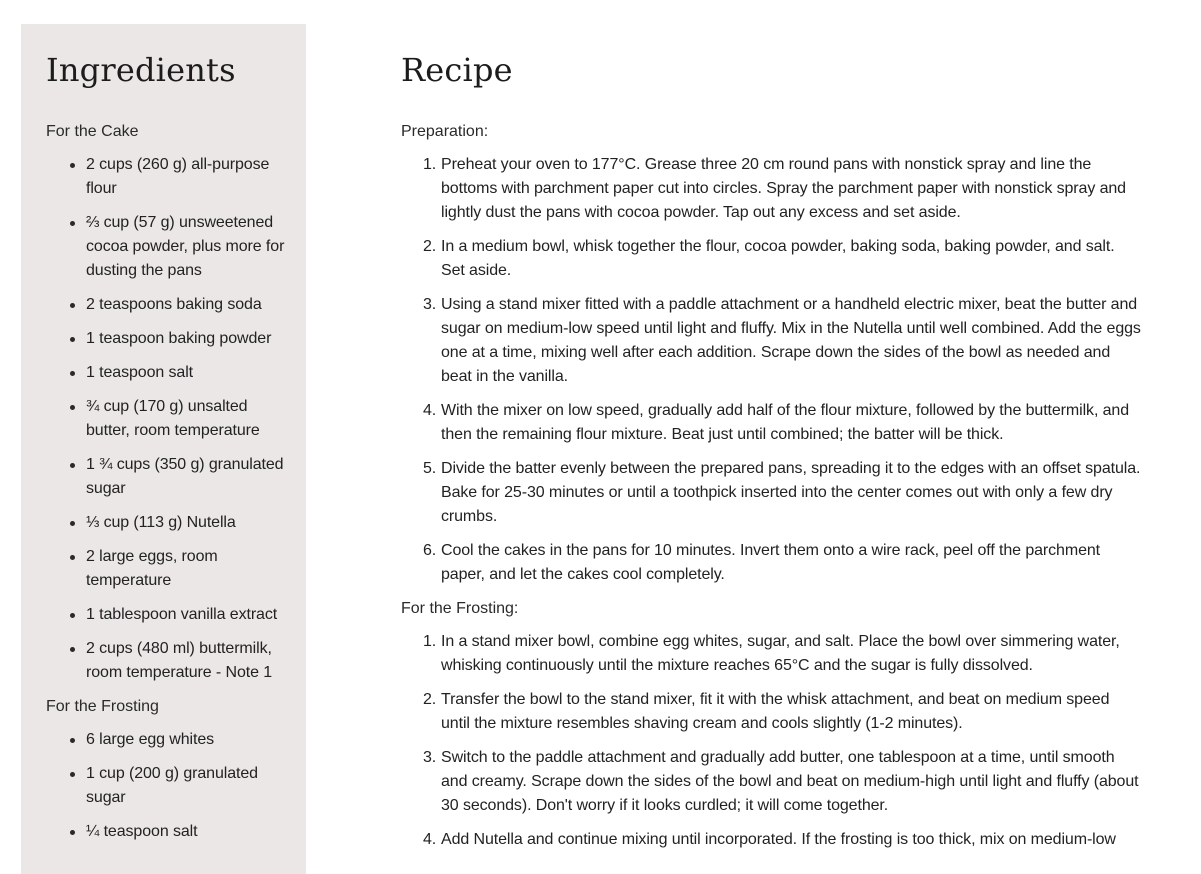 The width and height of the screenshot is (1201, 874). What do you see at coordinates (178, 339) in the screenshot?
I see `ingredient-item: 1 teaspoon baking powder` at bounding box center [178, 339].